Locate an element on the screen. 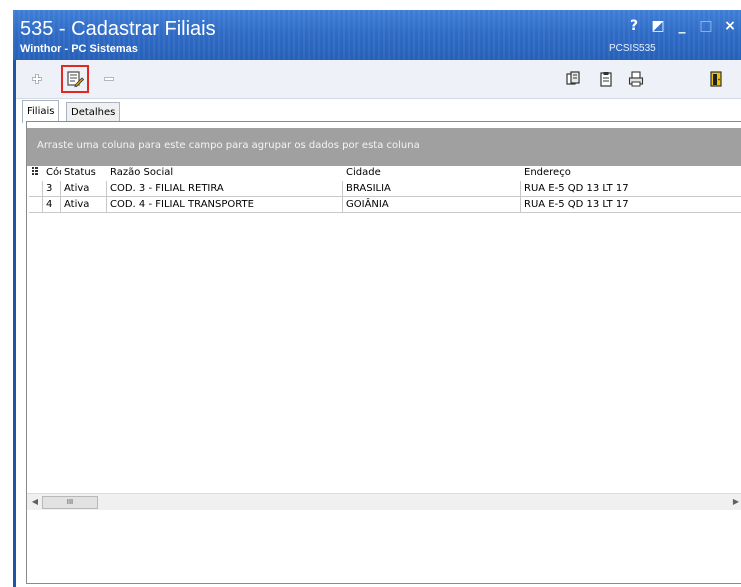 Image resolution: width=741 pixels, height=587 pixels. cell-cod: 3 is located at coordinates (52, 188).